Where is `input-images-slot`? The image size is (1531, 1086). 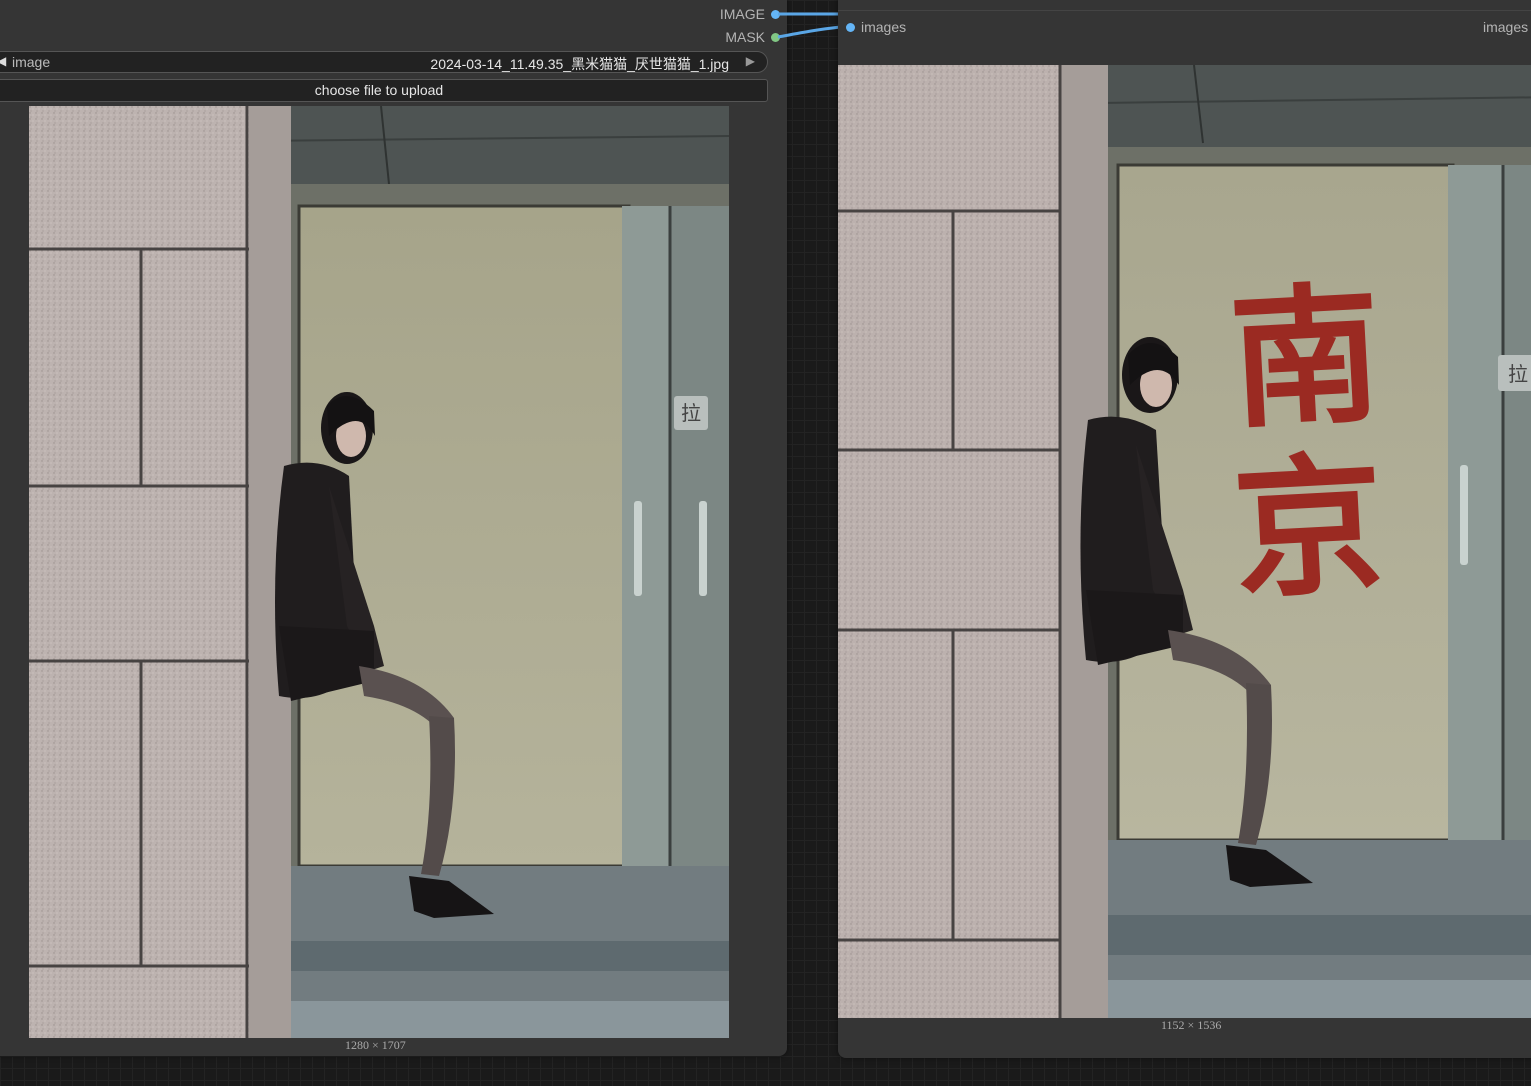 input-images-slot is located at coordinates (850, 27).